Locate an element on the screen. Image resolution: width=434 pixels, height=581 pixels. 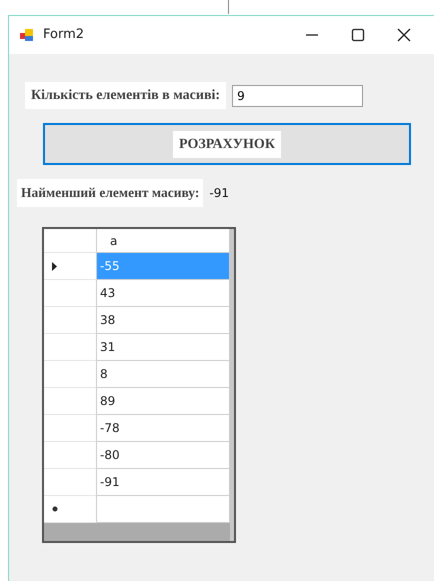
window-title: Form2 is located at coordinates (63, 35).